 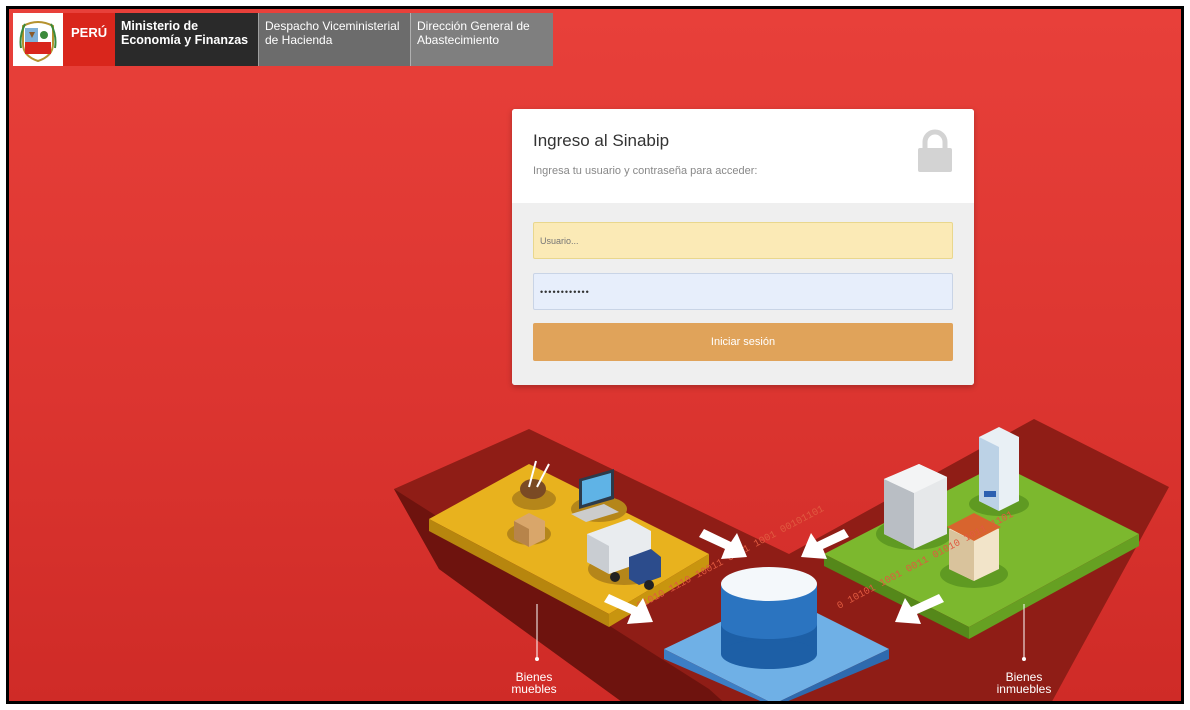 What do you see at coordinates (38, 39) in the screenshot?
I see `peru-crest-icon` at bounding box center [38, 39].